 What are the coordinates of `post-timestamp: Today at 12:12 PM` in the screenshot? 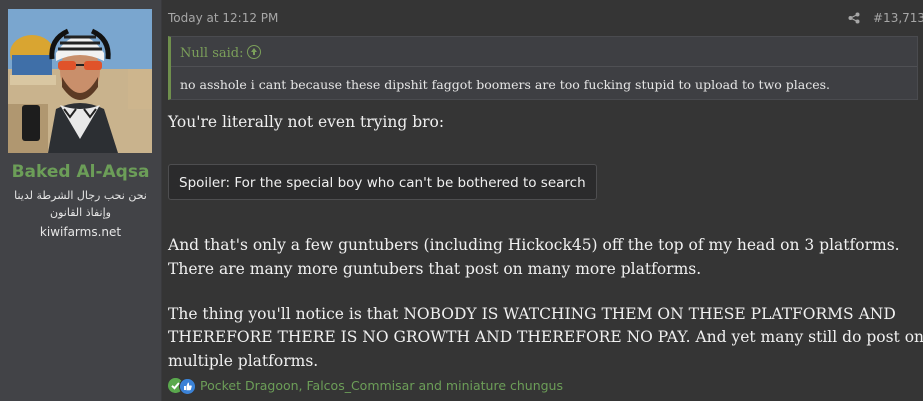 It's located at (223, 18).